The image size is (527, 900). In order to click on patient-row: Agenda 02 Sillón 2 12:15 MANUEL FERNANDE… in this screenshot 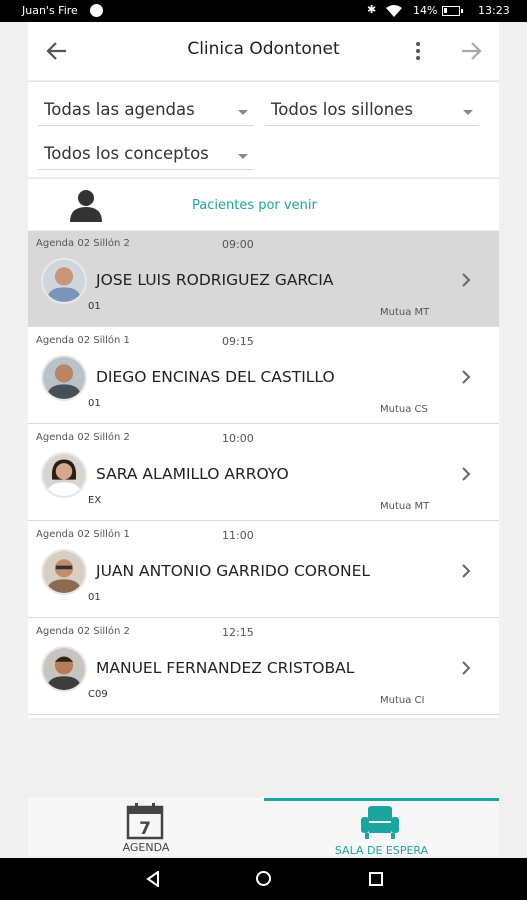, I will do `click(263, 667)`.